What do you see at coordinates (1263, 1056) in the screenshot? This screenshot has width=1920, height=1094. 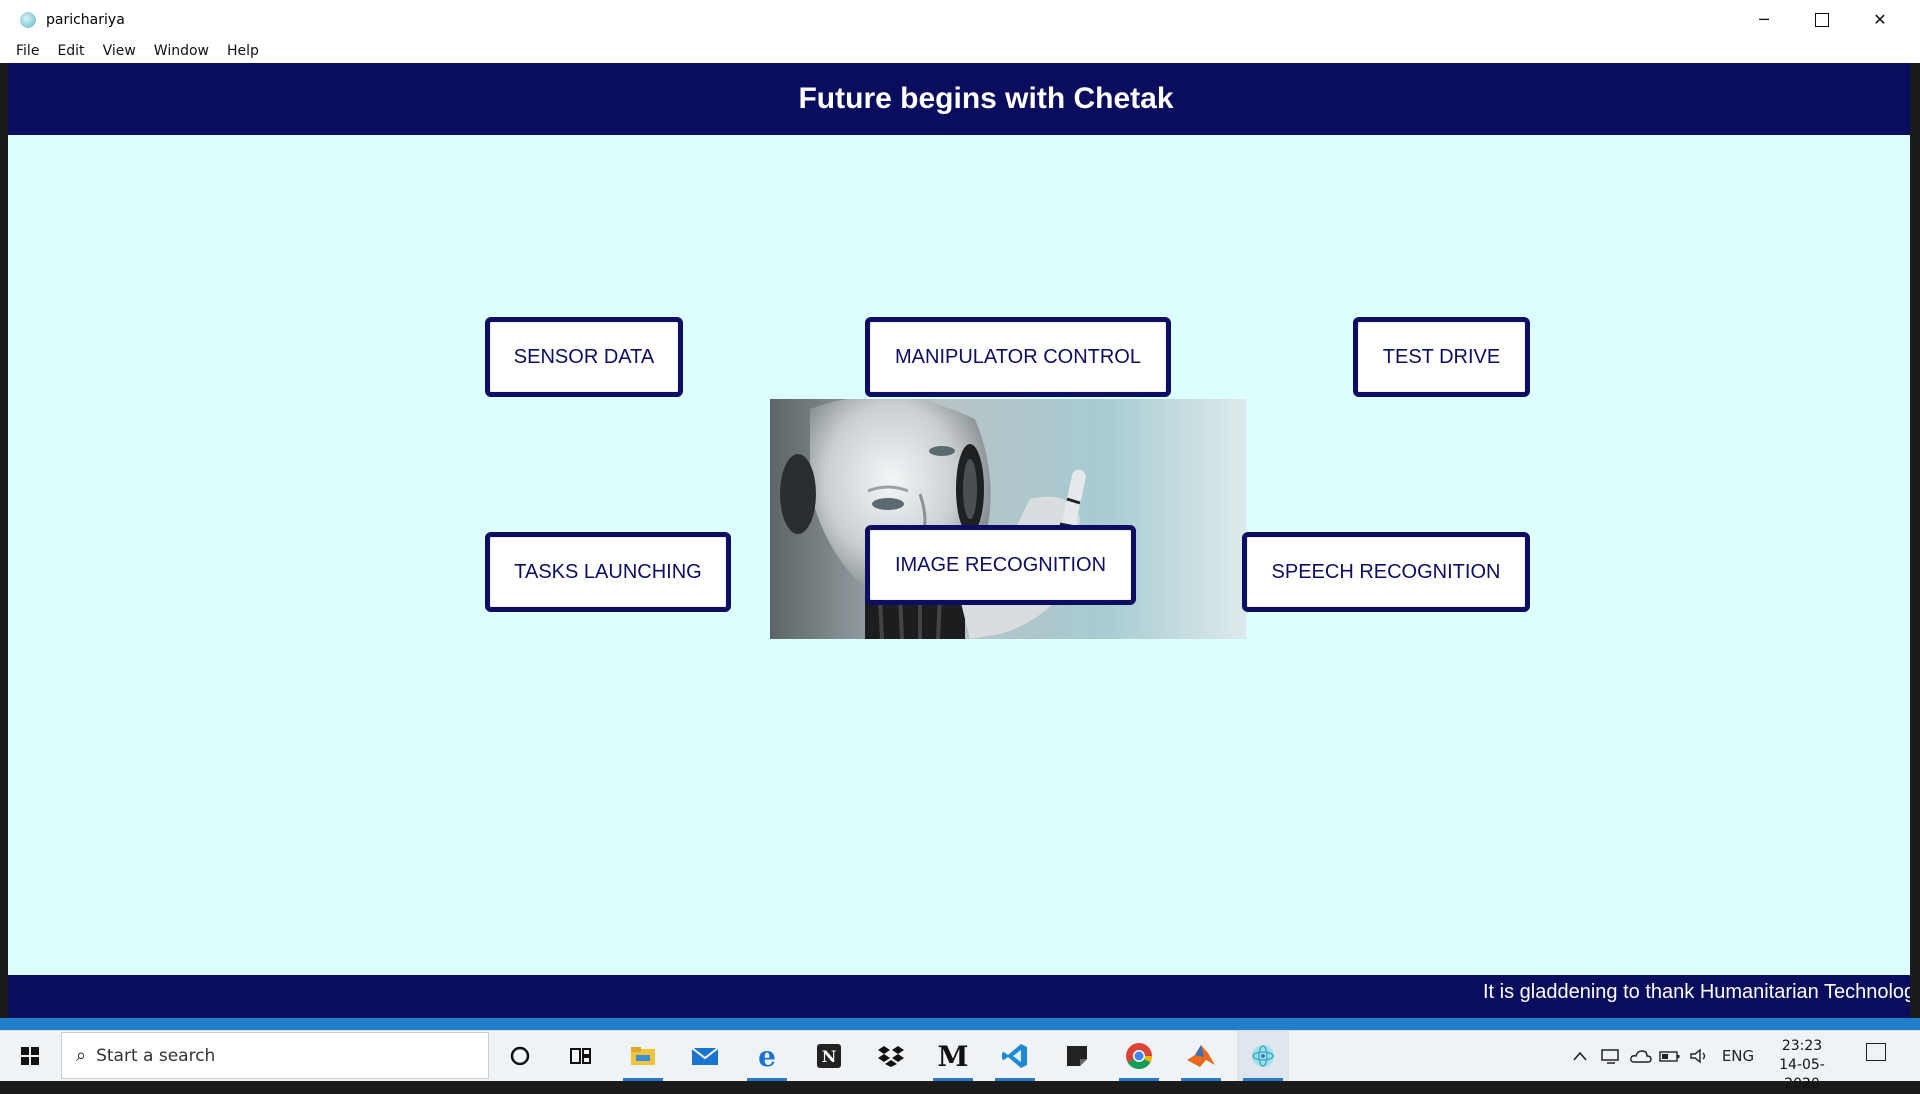 I see `electron-icon` at bounding box center [1263, 1056].